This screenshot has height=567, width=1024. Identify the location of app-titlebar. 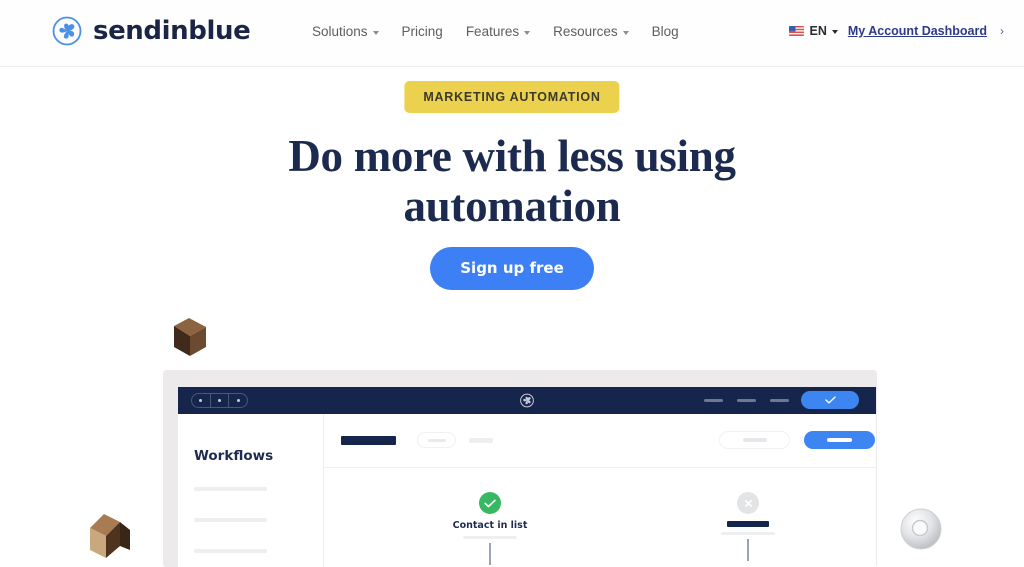
(527, 400).